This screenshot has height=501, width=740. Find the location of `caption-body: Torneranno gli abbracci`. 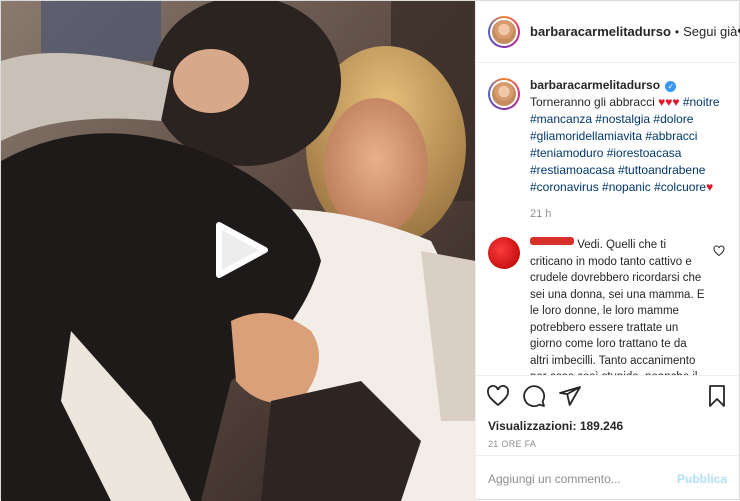

caption-body: Torneranno gli abbracci is located at coordinates (592, 102).